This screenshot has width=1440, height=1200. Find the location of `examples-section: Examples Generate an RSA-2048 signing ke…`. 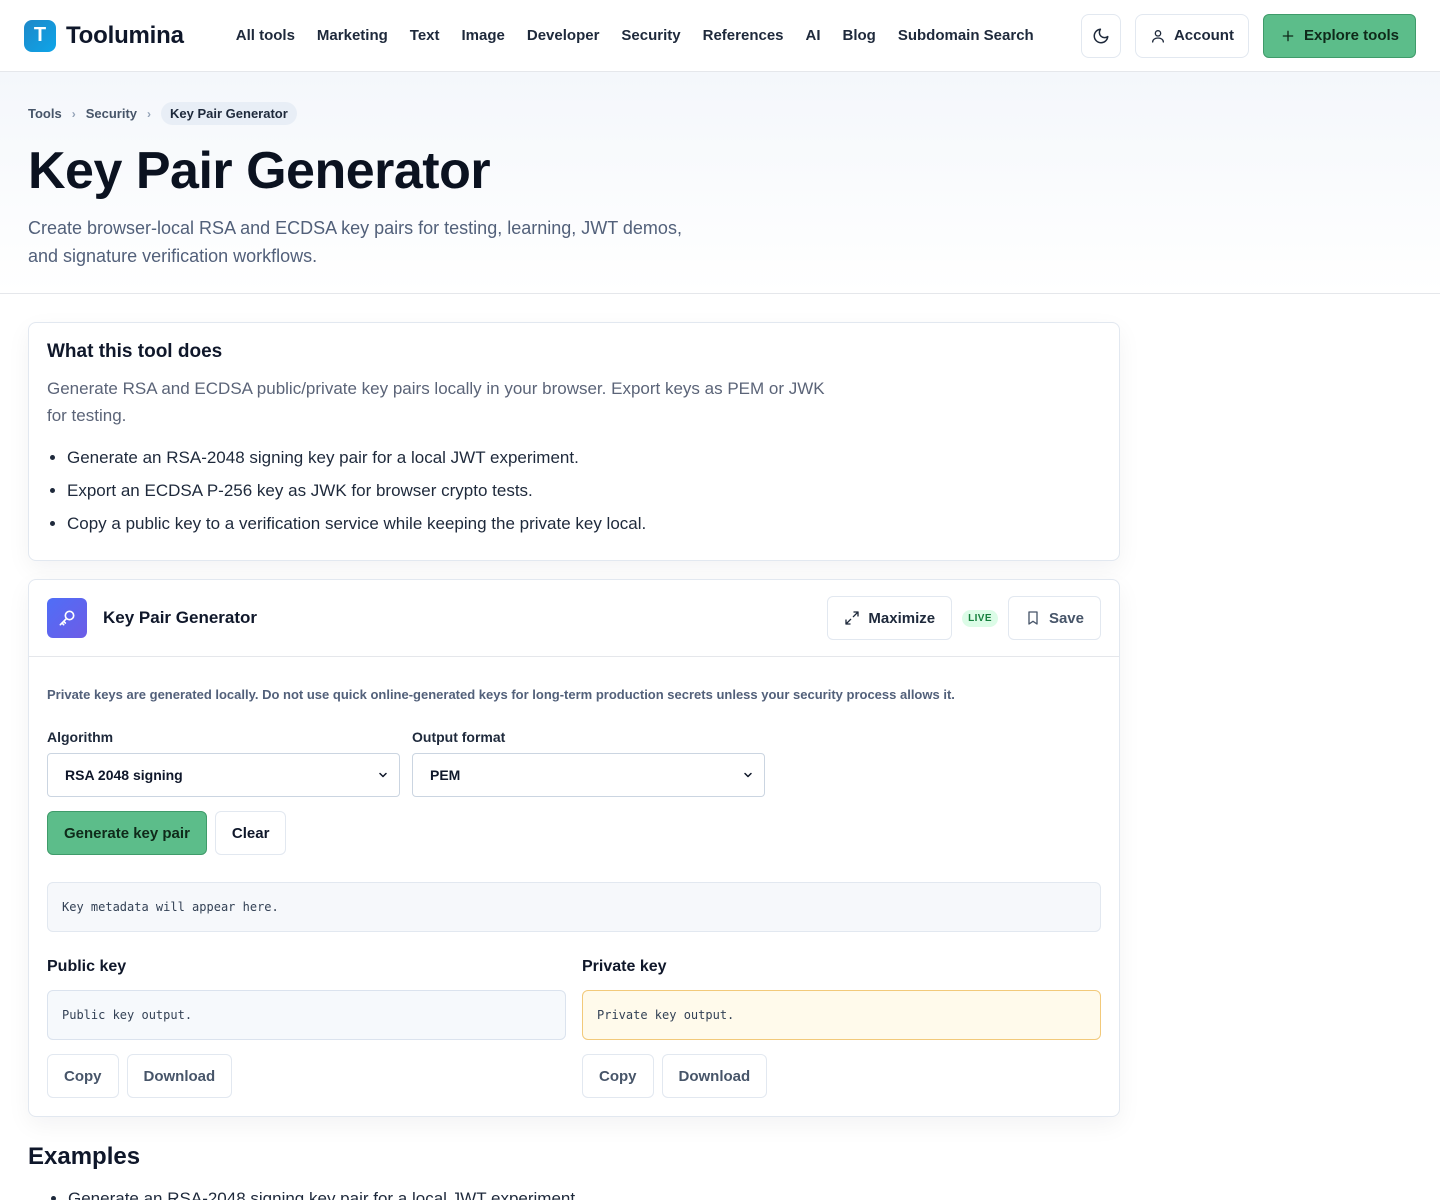

examples-section: Examples Generate an RSA-2048 signing ke… is located at coordinates (720, 1158).